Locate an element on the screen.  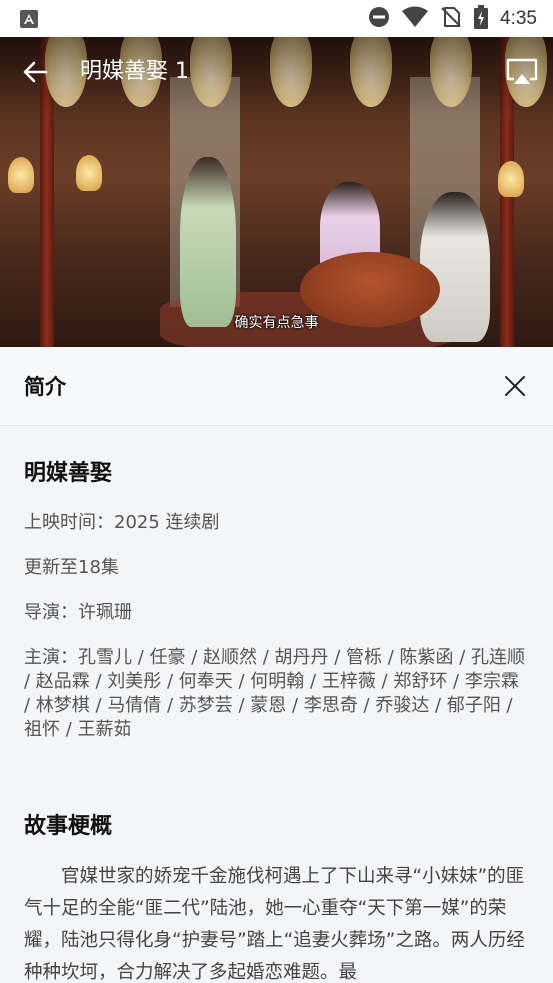
close-icon is located at coordinates (515, 386).